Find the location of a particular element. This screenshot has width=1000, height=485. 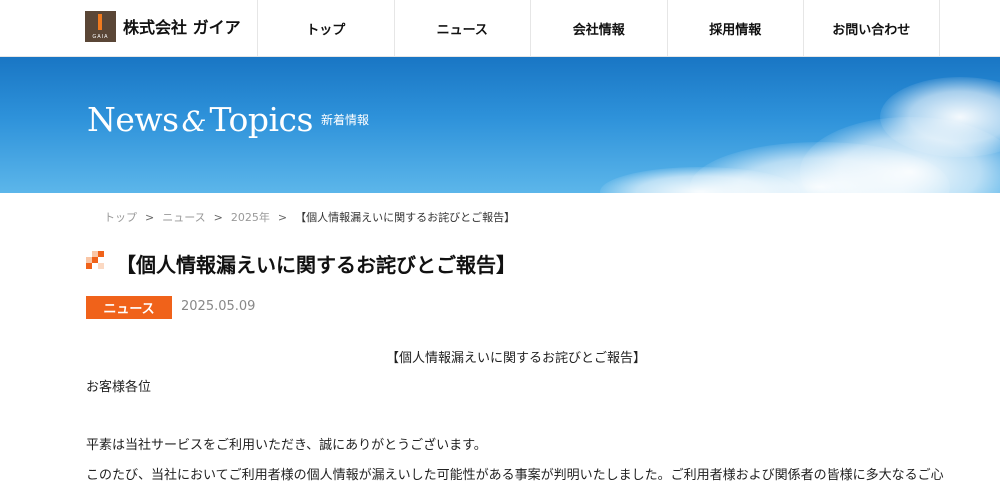

salutation: お客様各位 is located at coordinates (119, 387).